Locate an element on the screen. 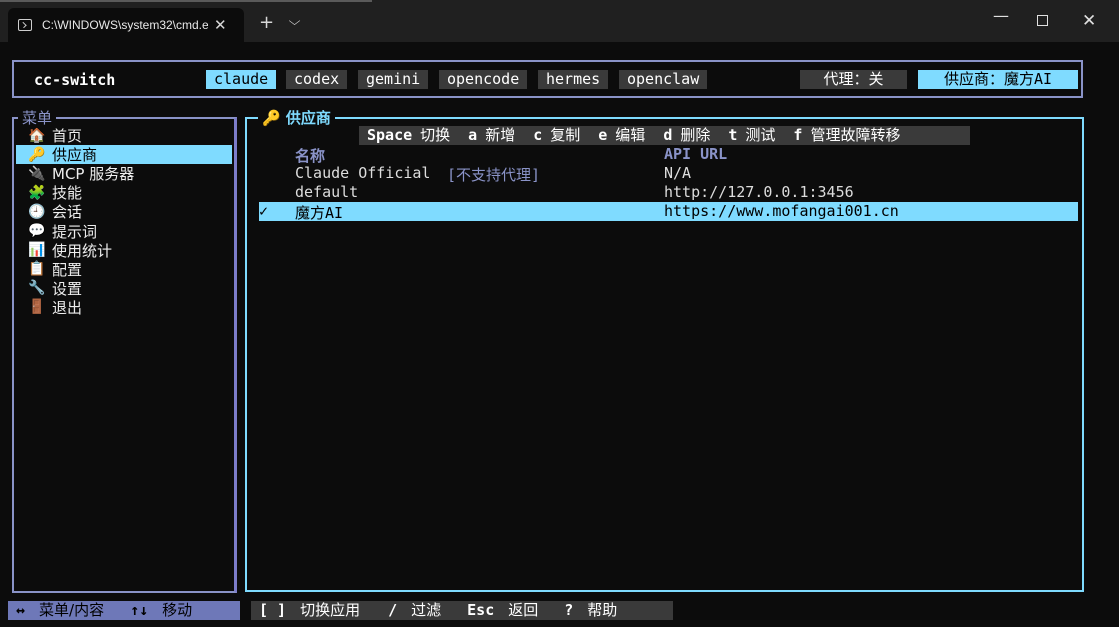 This screenshot has height=627, width=1119. tab-close-icon: ✕ is located at coordinates (220, 25).